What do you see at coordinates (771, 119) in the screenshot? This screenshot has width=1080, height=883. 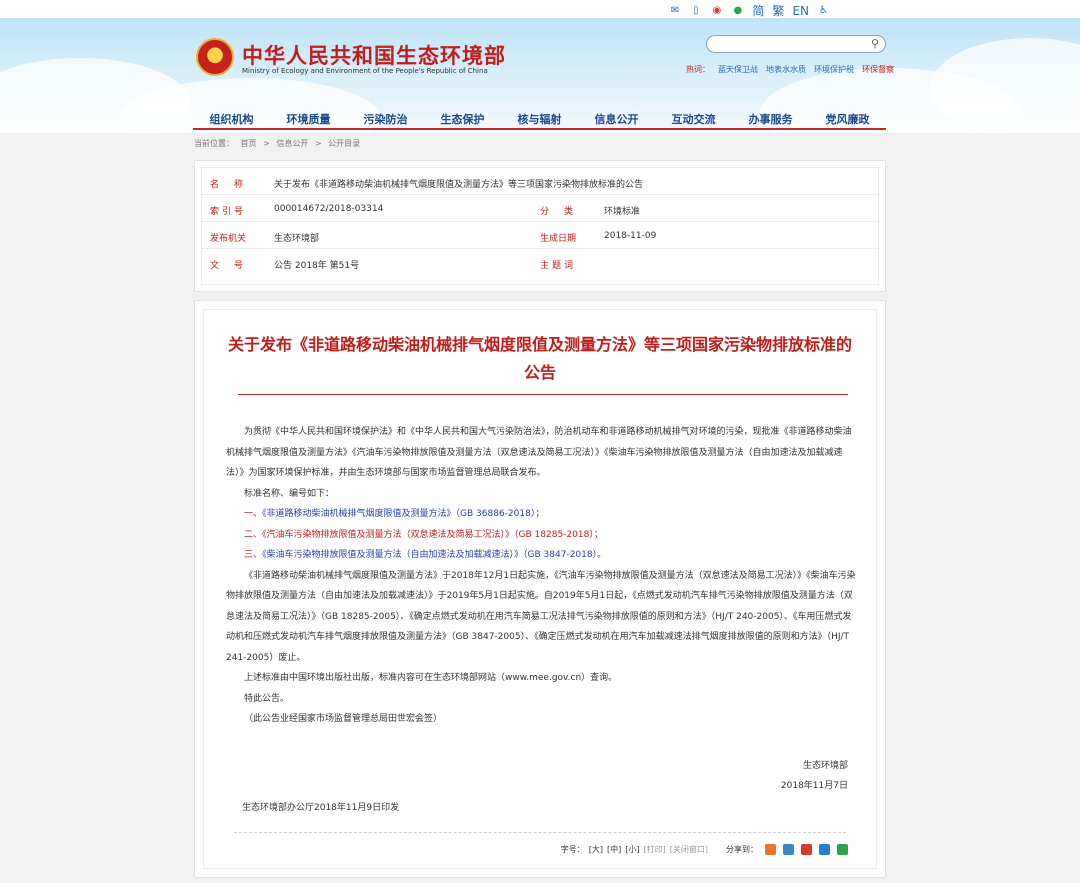 I see `nav-item-services: 办事服务` at bounding box center [771, 119].